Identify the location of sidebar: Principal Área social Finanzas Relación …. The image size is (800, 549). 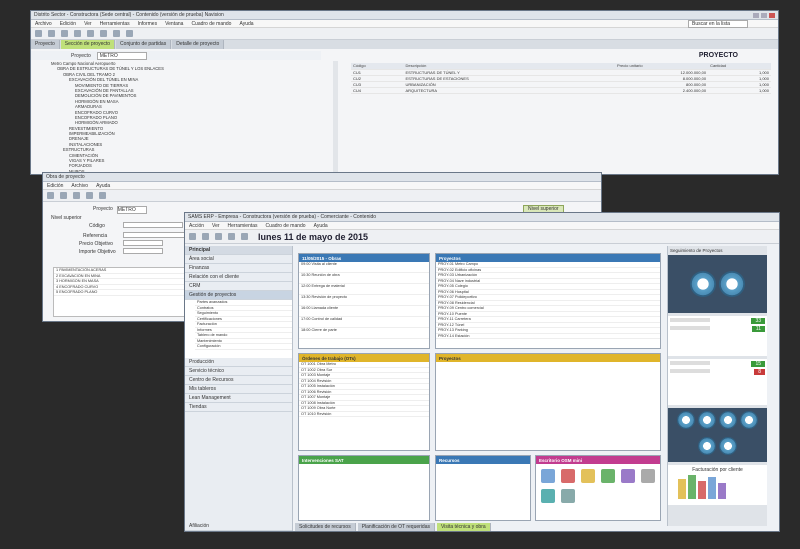
(239, 388).